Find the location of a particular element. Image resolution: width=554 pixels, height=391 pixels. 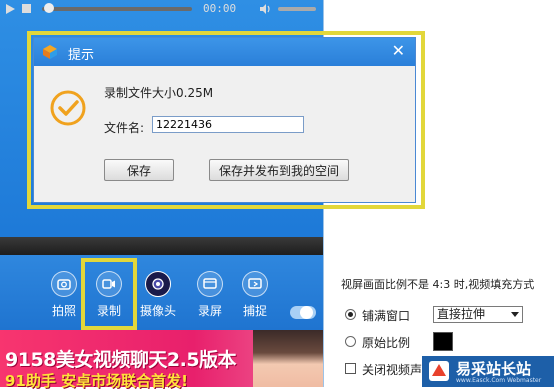

volume-slider is located at coordinates (297, 9).